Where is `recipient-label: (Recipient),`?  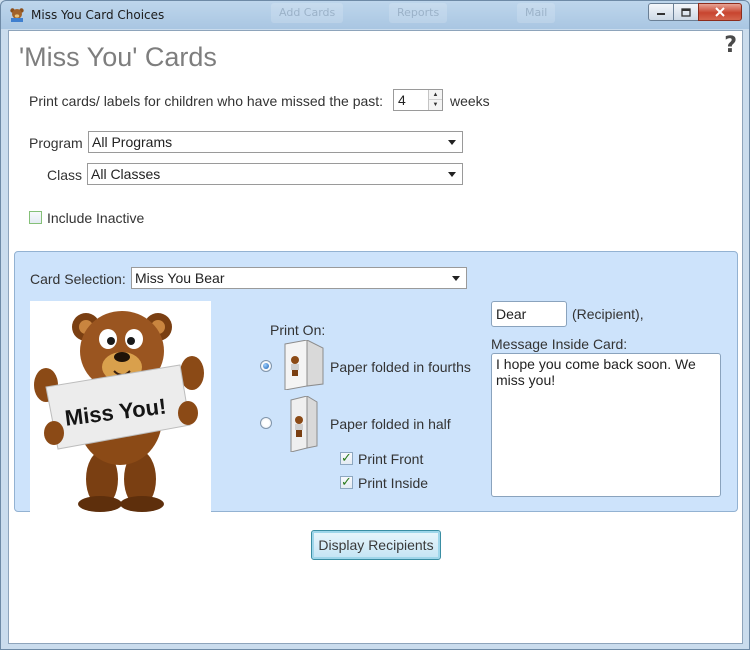
recipient-label: (Recipient), is located at coordinates (608, 314).